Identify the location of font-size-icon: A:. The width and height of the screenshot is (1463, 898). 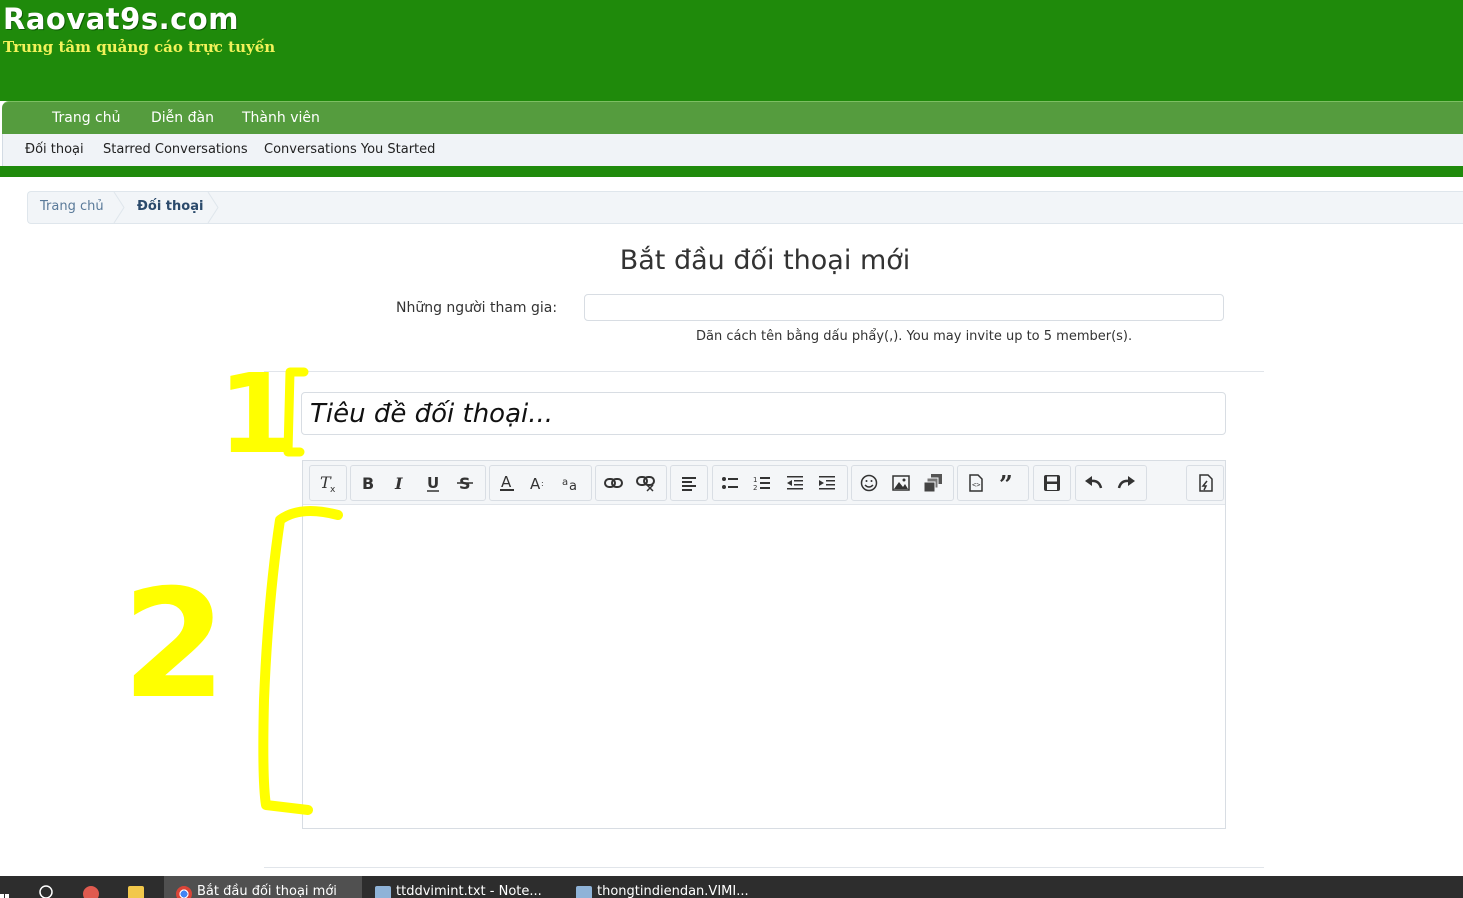
(539, 483).